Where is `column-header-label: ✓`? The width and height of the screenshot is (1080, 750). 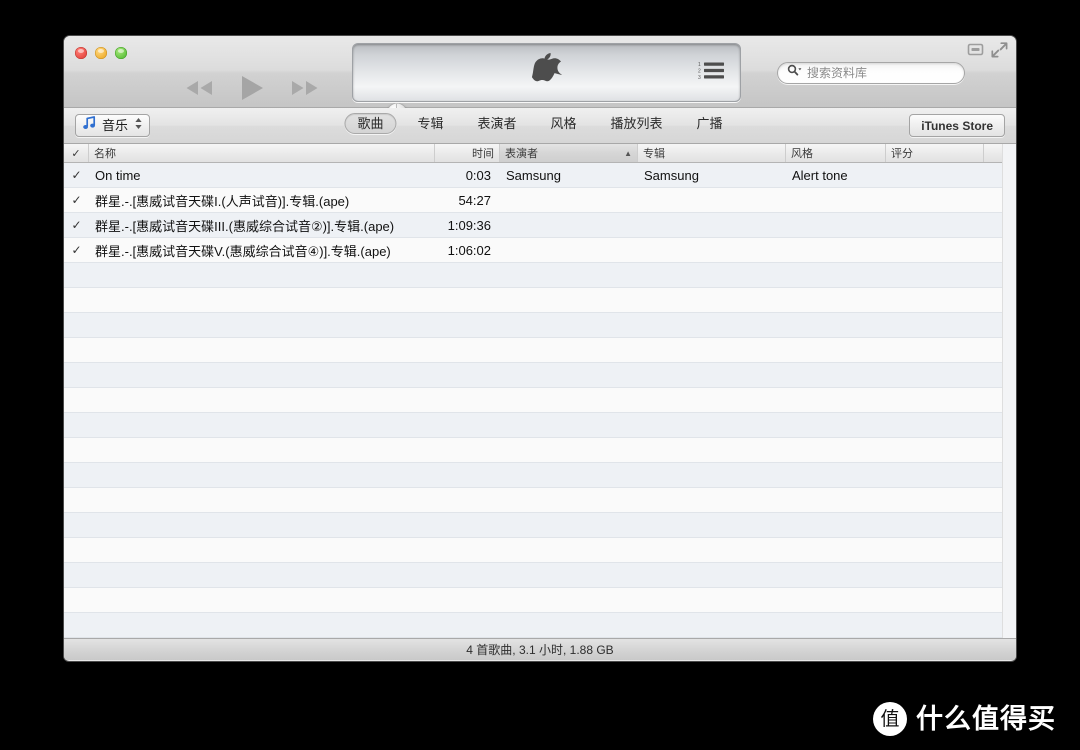
column-header-label: ✓ is located at coordinates (76, 153).